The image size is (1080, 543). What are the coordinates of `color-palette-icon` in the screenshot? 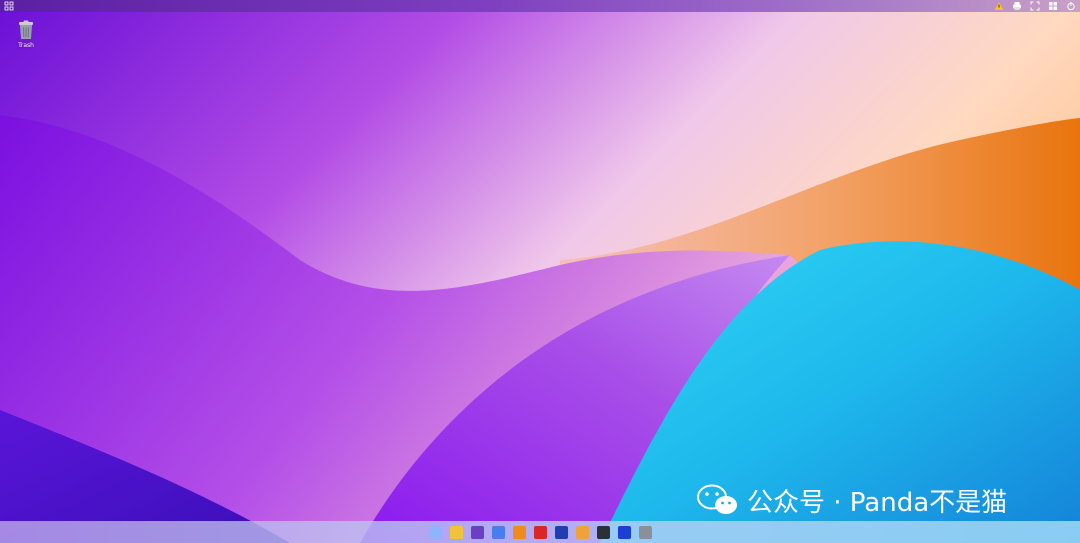 It's located at (498, 532).